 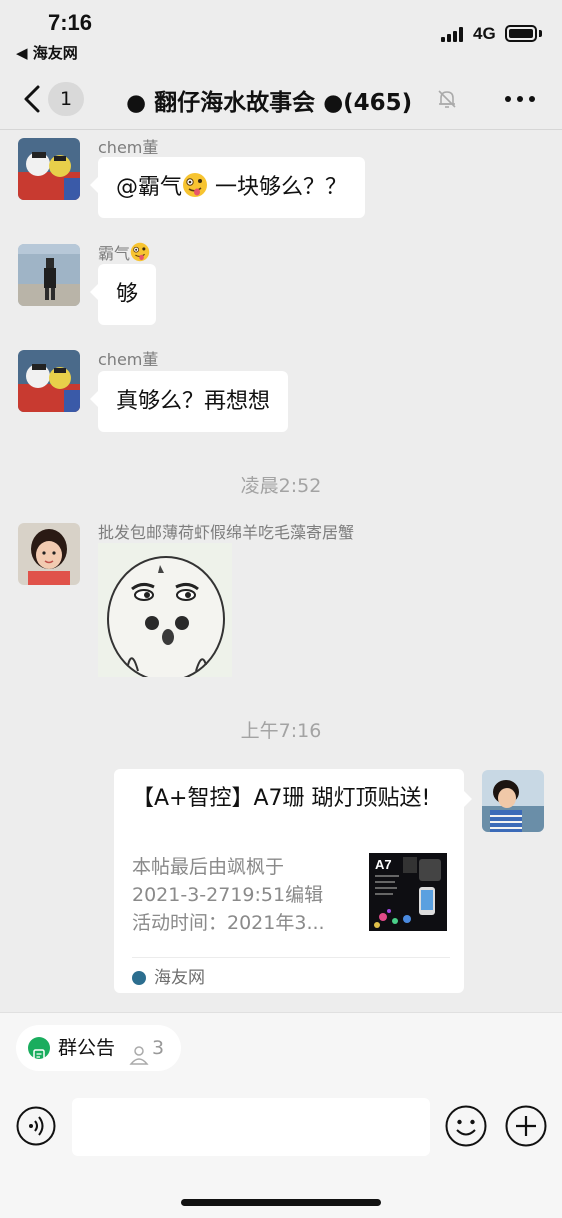 I want to click on more-dots-icon, so click(x=520, y=99).